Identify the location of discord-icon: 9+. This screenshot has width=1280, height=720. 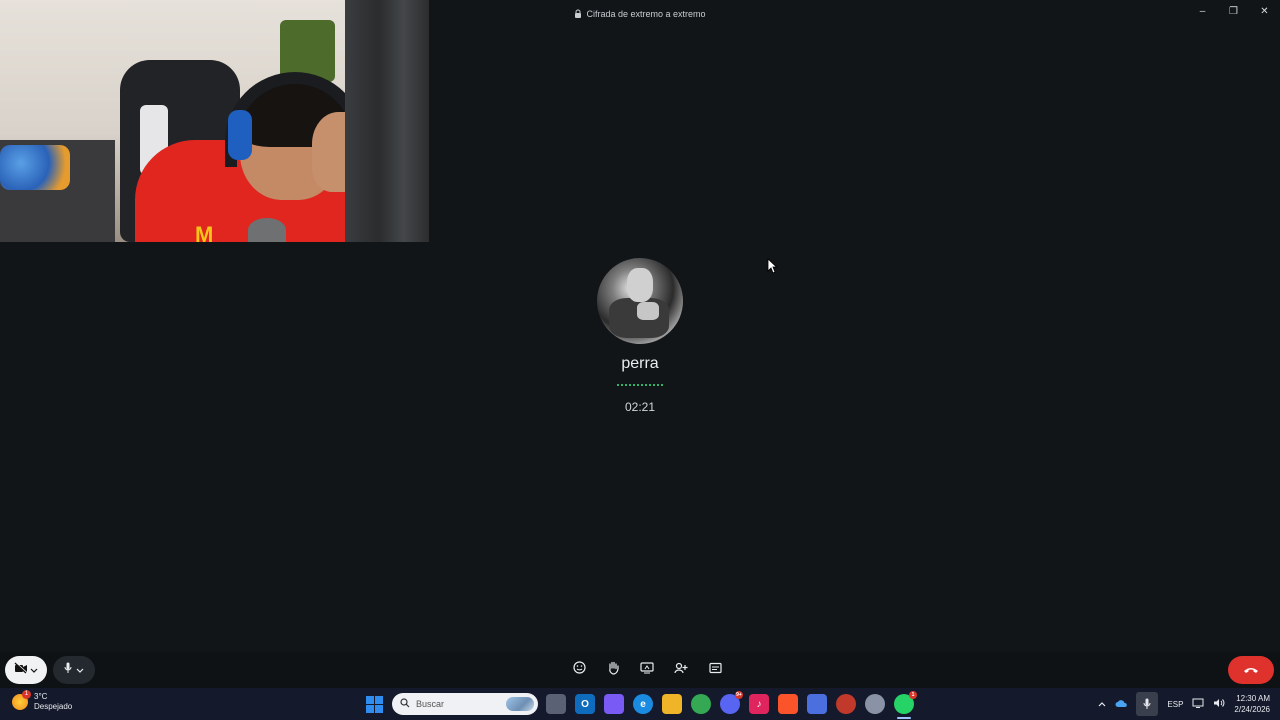
(731, 702).